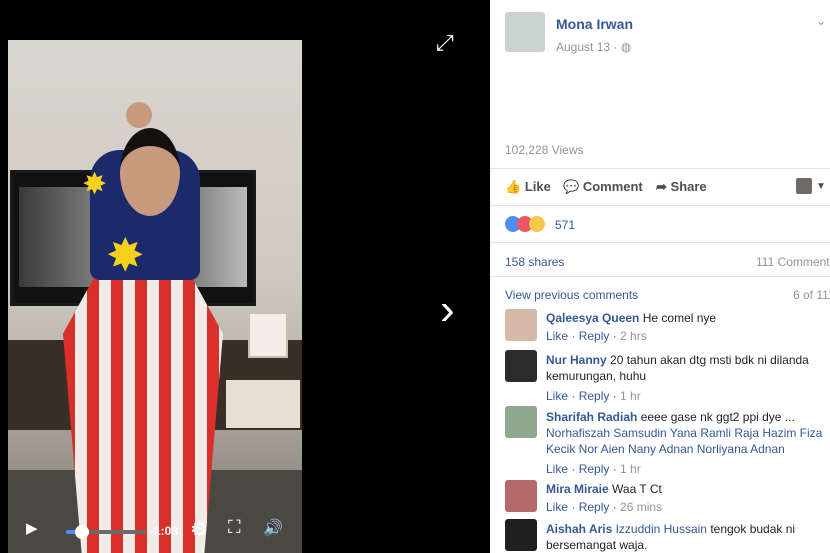 The image size is (830, 553). Describe the element at coordinates (821, 186) in the screenshot. I see `caret-down-icon: ▼` at that location.